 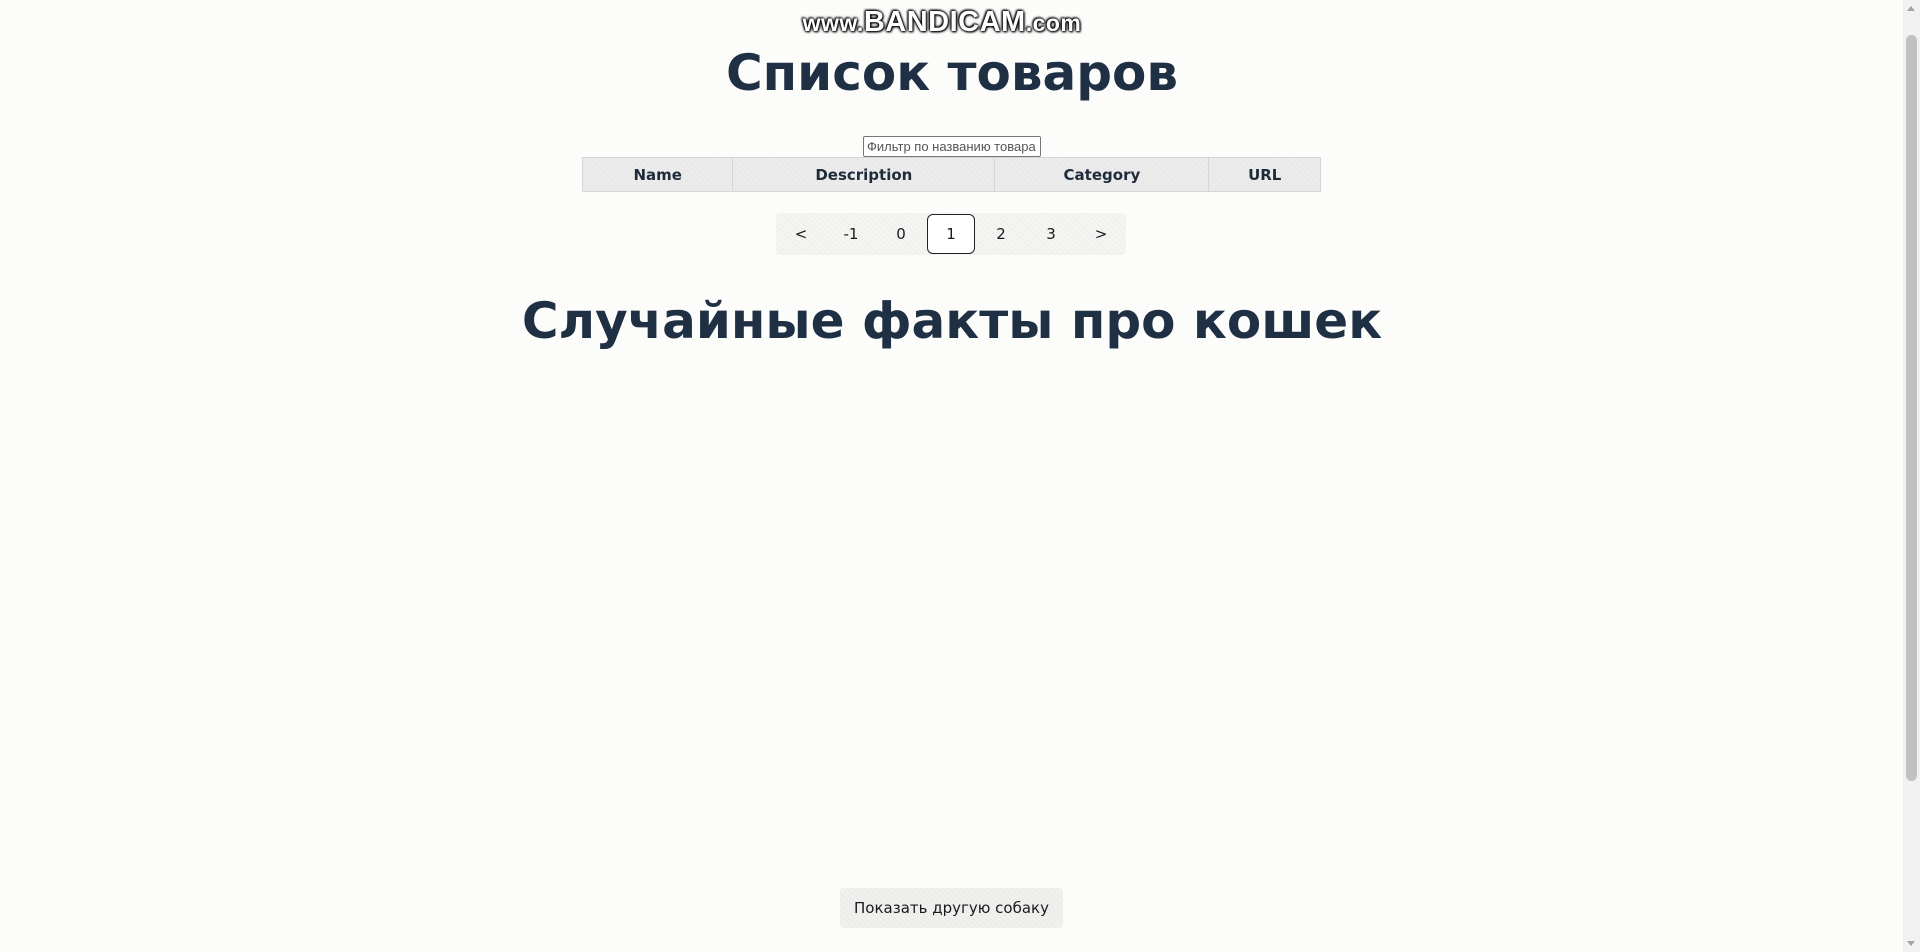 I want to click on pagination: < -1 0 1 2 3 >, so click(x=951, y=234).